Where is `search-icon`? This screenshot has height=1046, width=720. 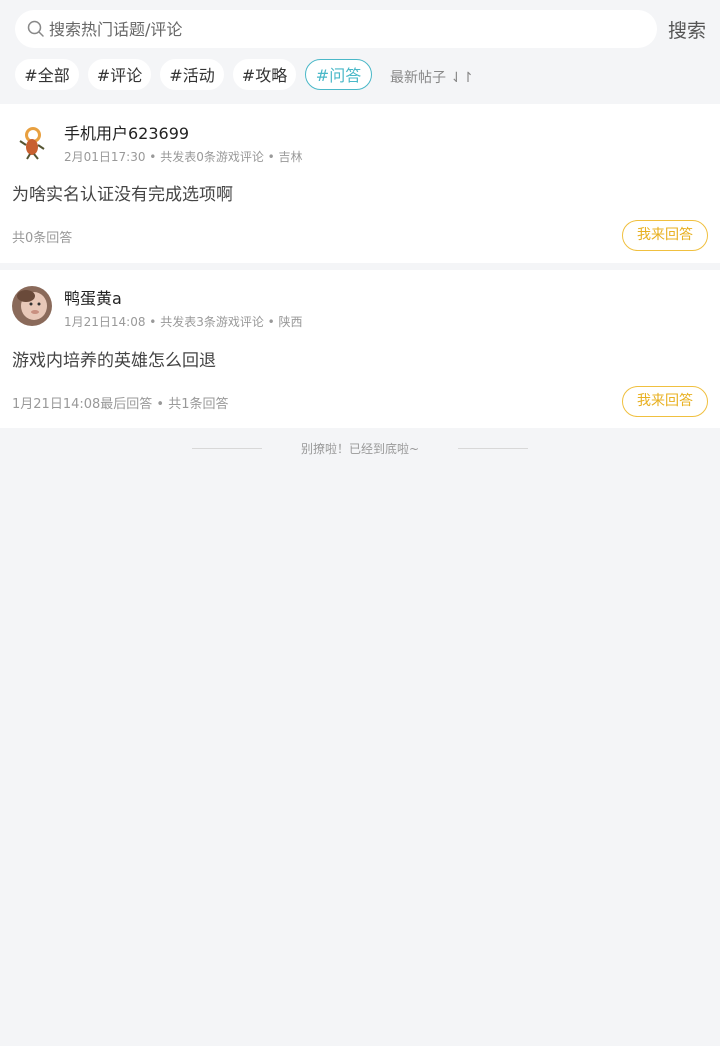
search-icon is located at coordinates (36, 29).